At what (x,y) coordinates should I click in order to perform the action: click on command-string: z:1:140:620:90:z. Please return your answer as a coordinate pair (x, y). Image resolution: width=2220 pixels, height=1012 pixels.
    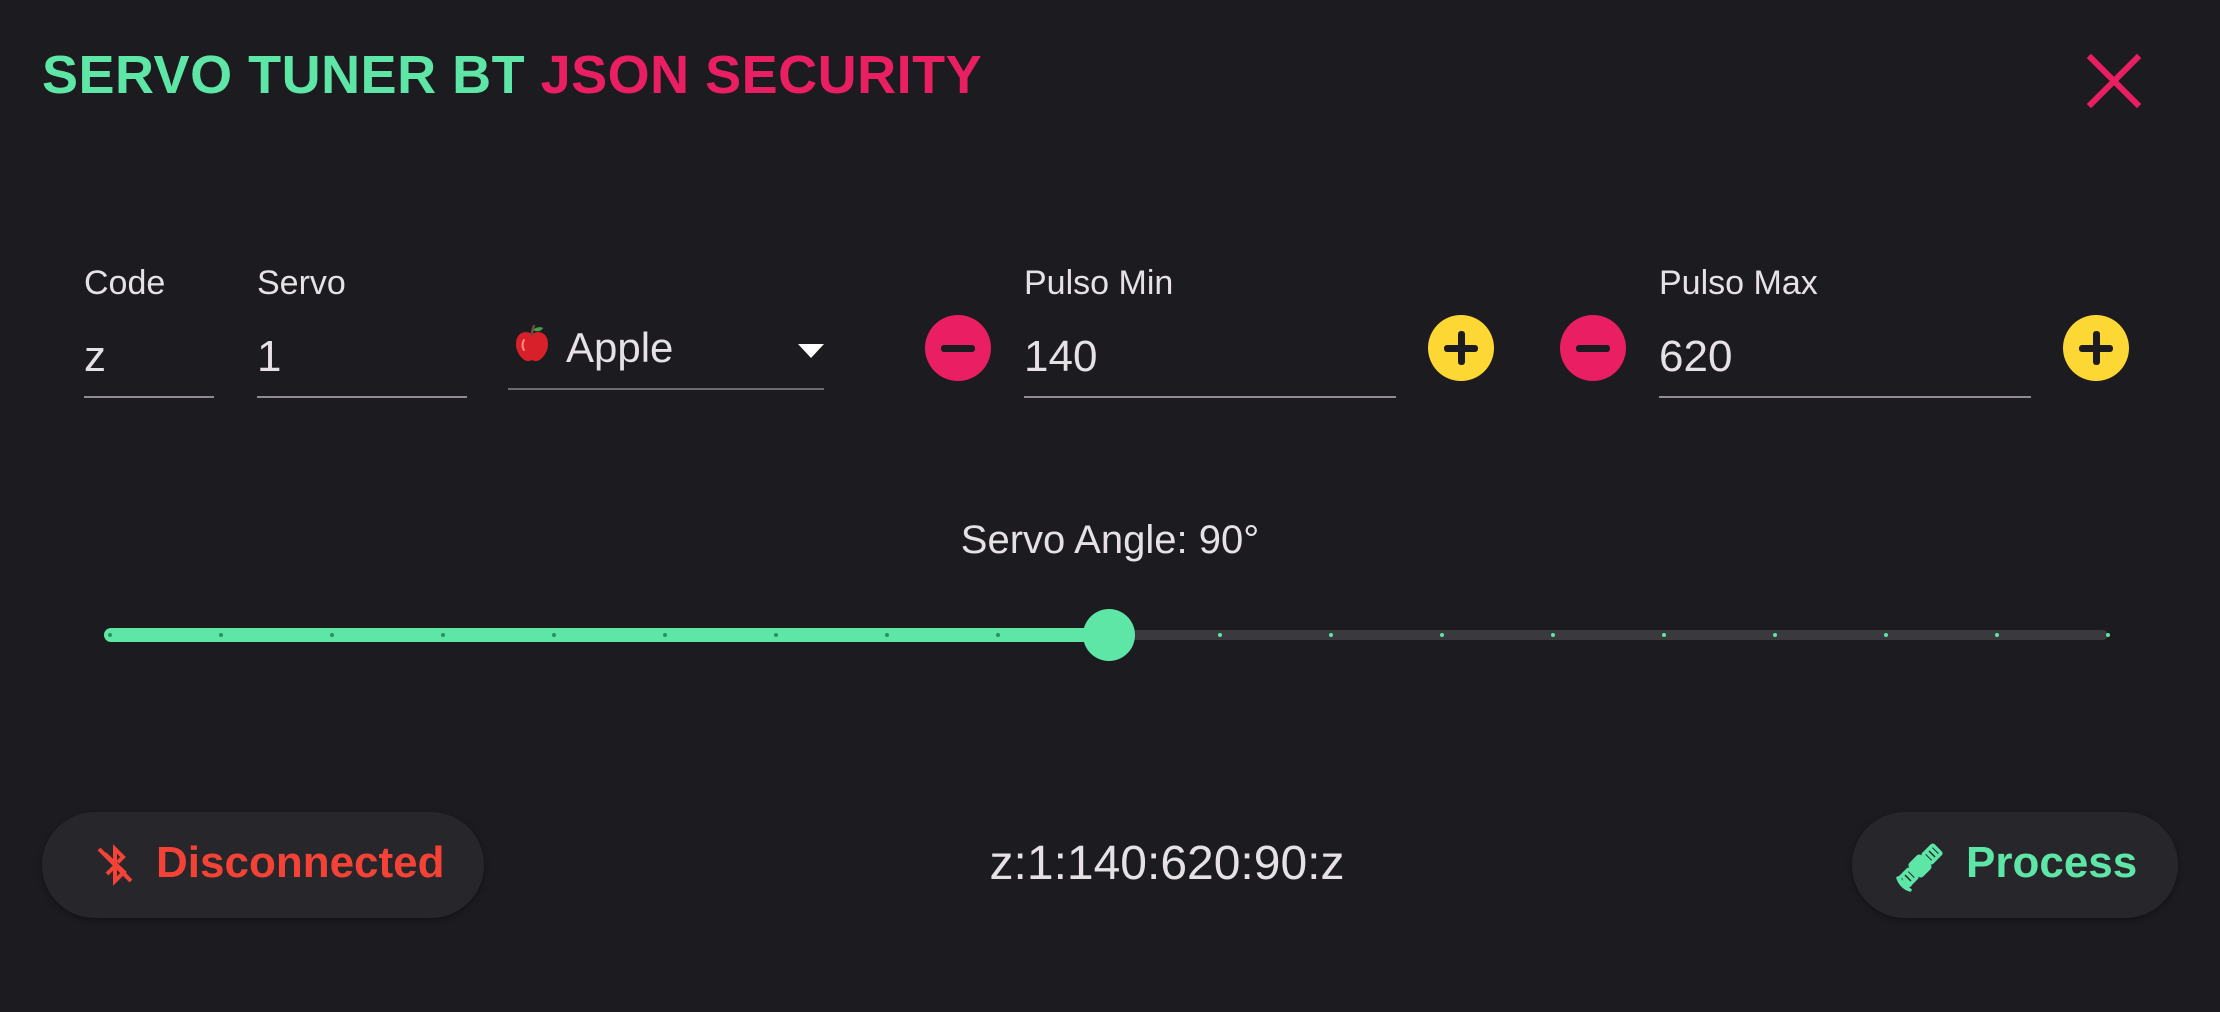
    Looking at the image, I should click on (1167, 863).